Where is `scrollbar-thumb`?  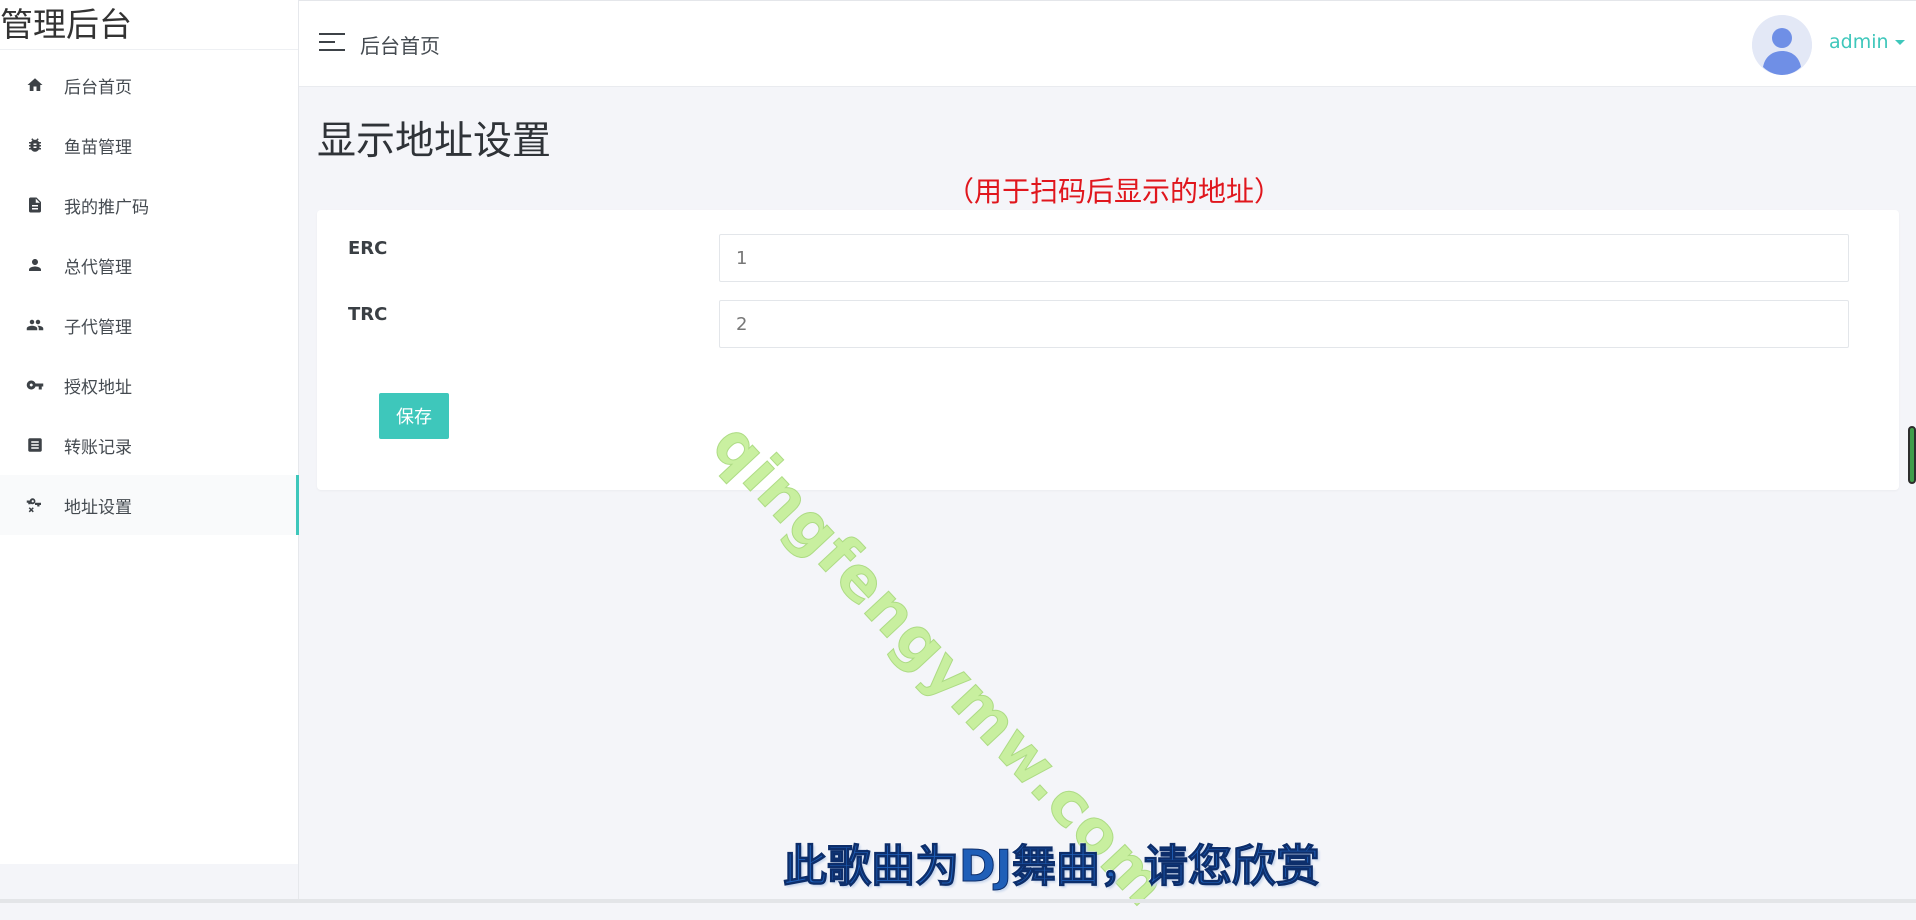 scrollbar-thumb is located at coordinates (1912, 455).